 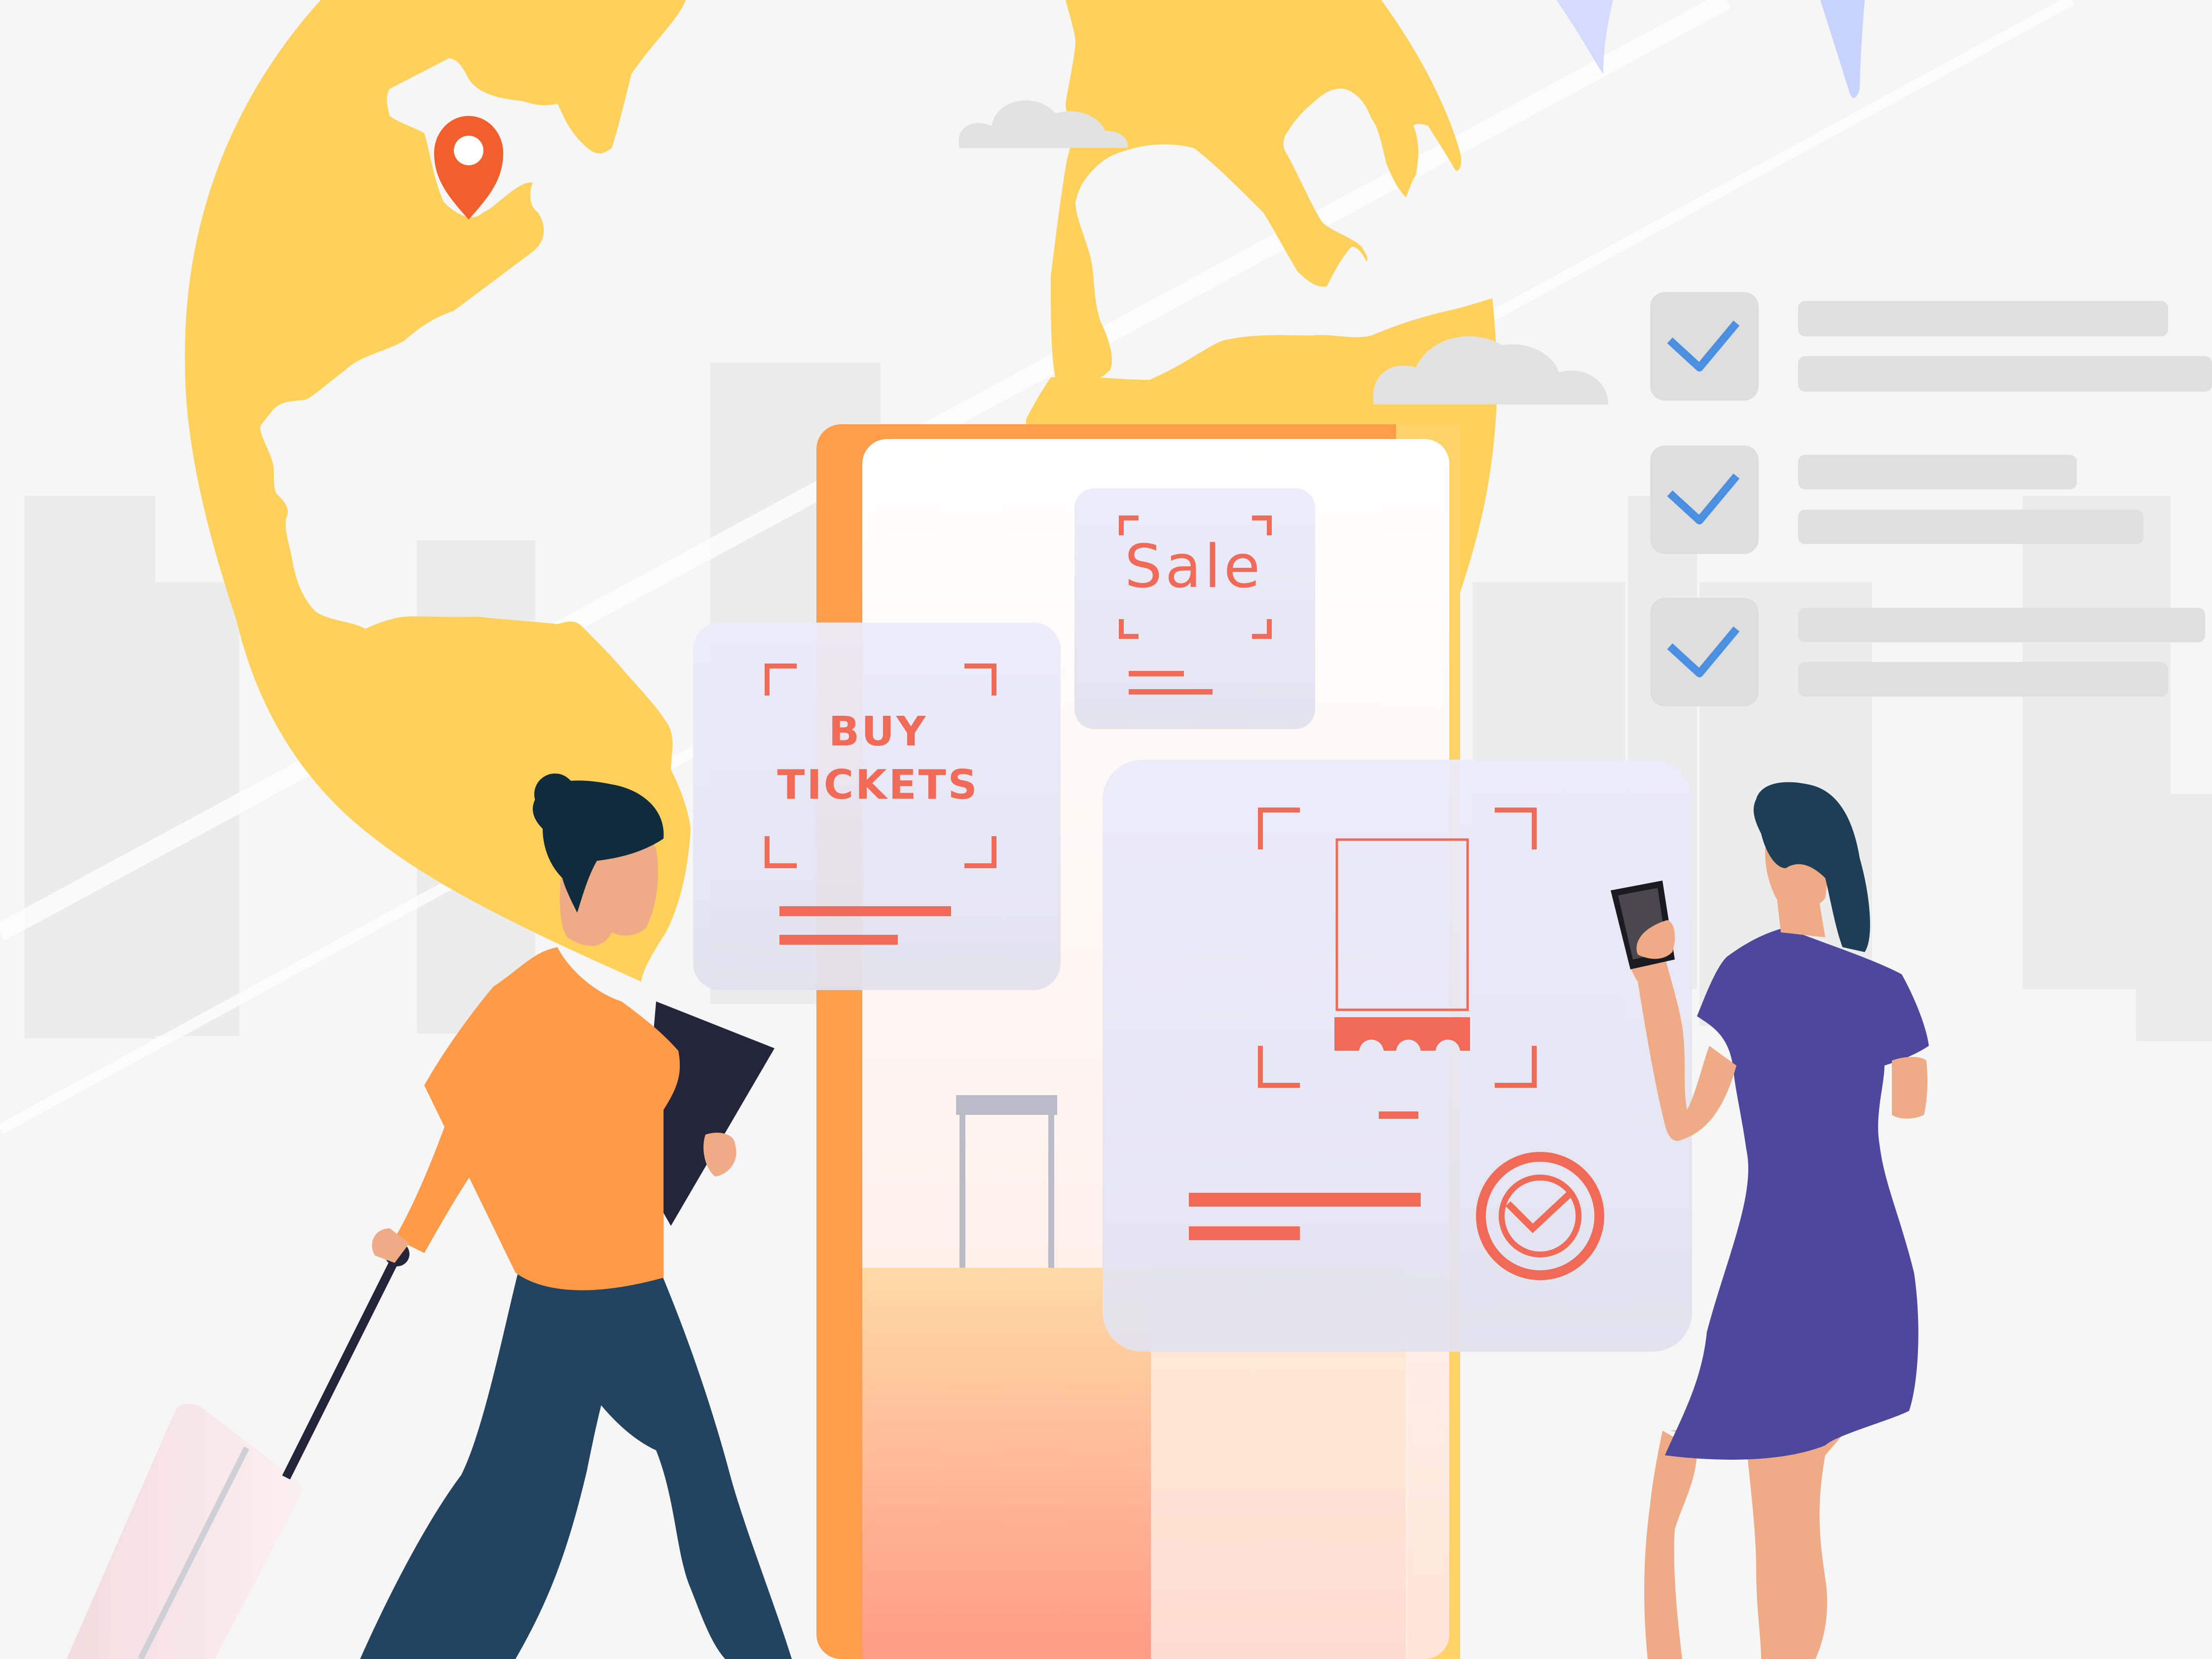 I want to click on buy-tickets-line2: TICKETS, so click(x=878, y=785).